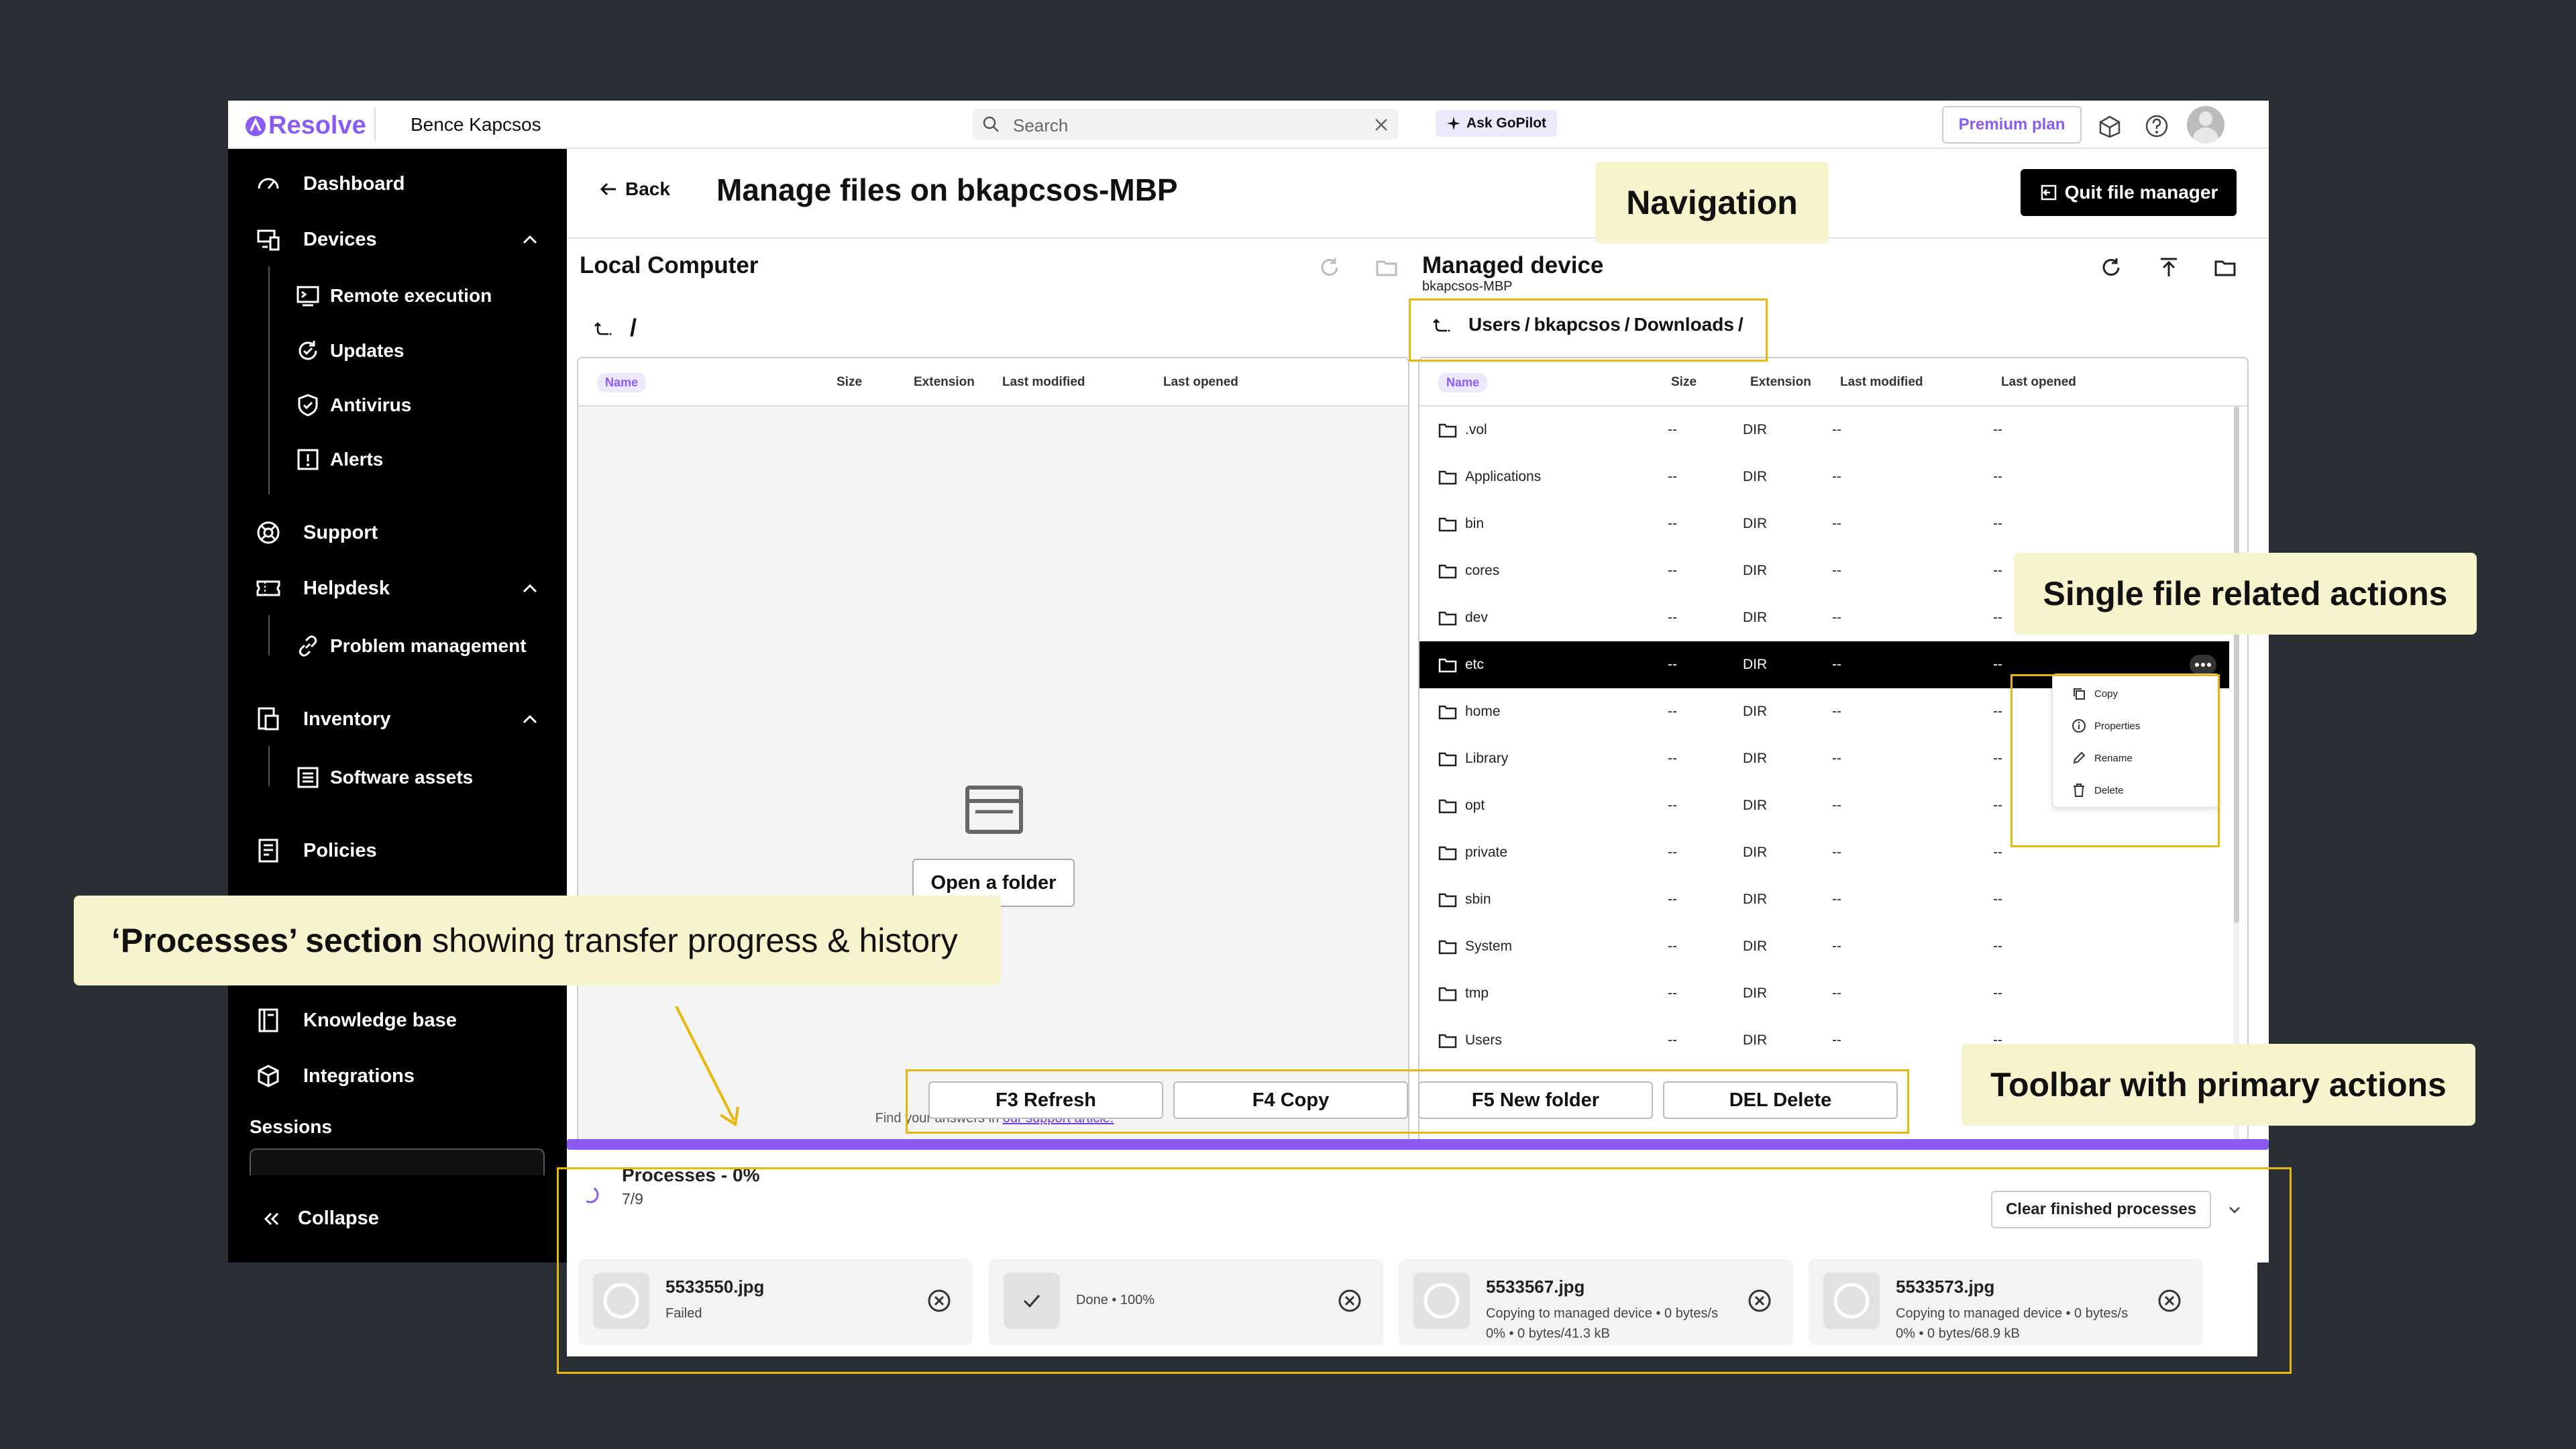  Describe the element at coordinates (1506, 123) in the screenshot. I see `ask-gopilot-label: Ask GoPilot` at that location.